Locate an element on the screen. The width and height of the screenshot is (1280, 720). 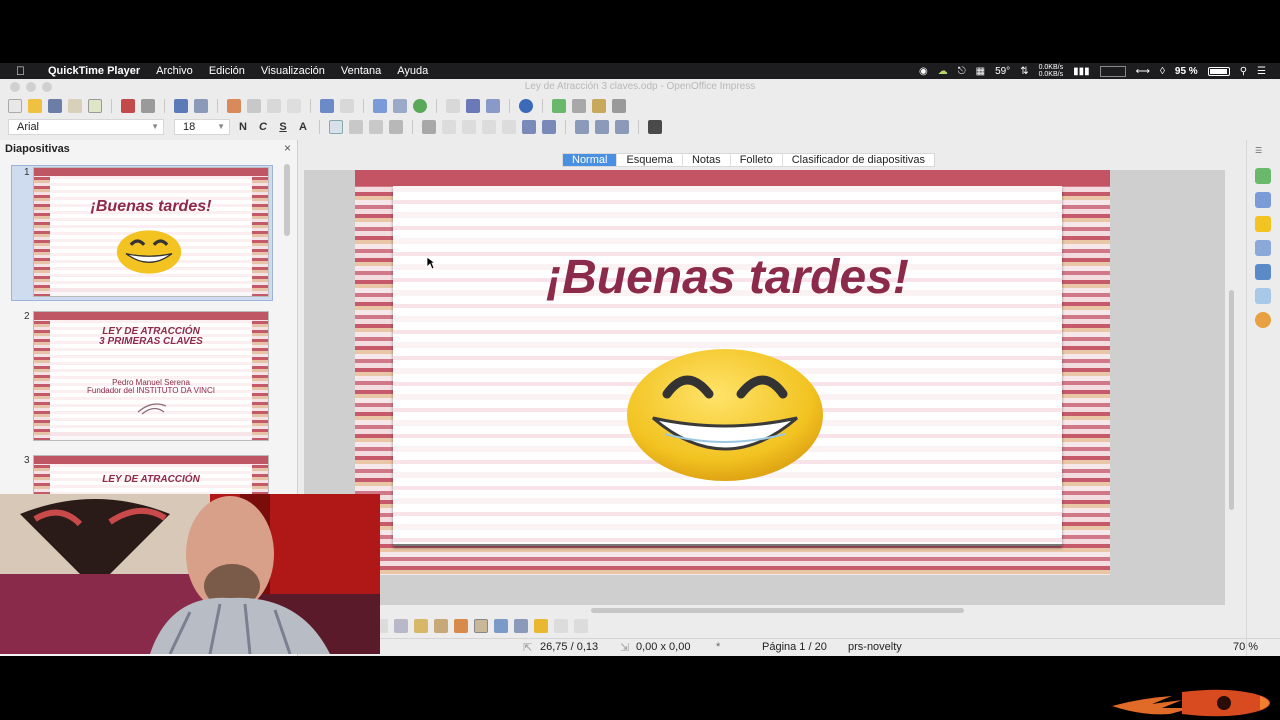
horizontal-scrollbar is located at coordinates (764, 610).